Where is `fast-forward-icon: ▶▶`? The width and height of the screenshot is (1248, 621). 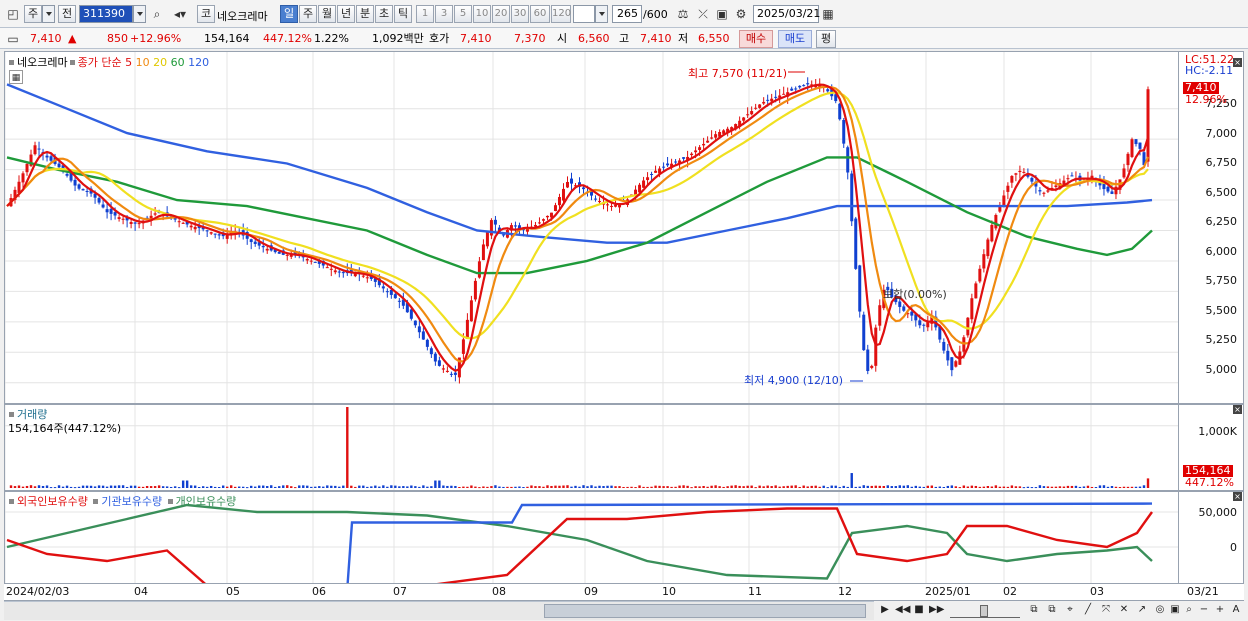
fast-forward-icon: ▶▶ is located at coordinates (936, 610).